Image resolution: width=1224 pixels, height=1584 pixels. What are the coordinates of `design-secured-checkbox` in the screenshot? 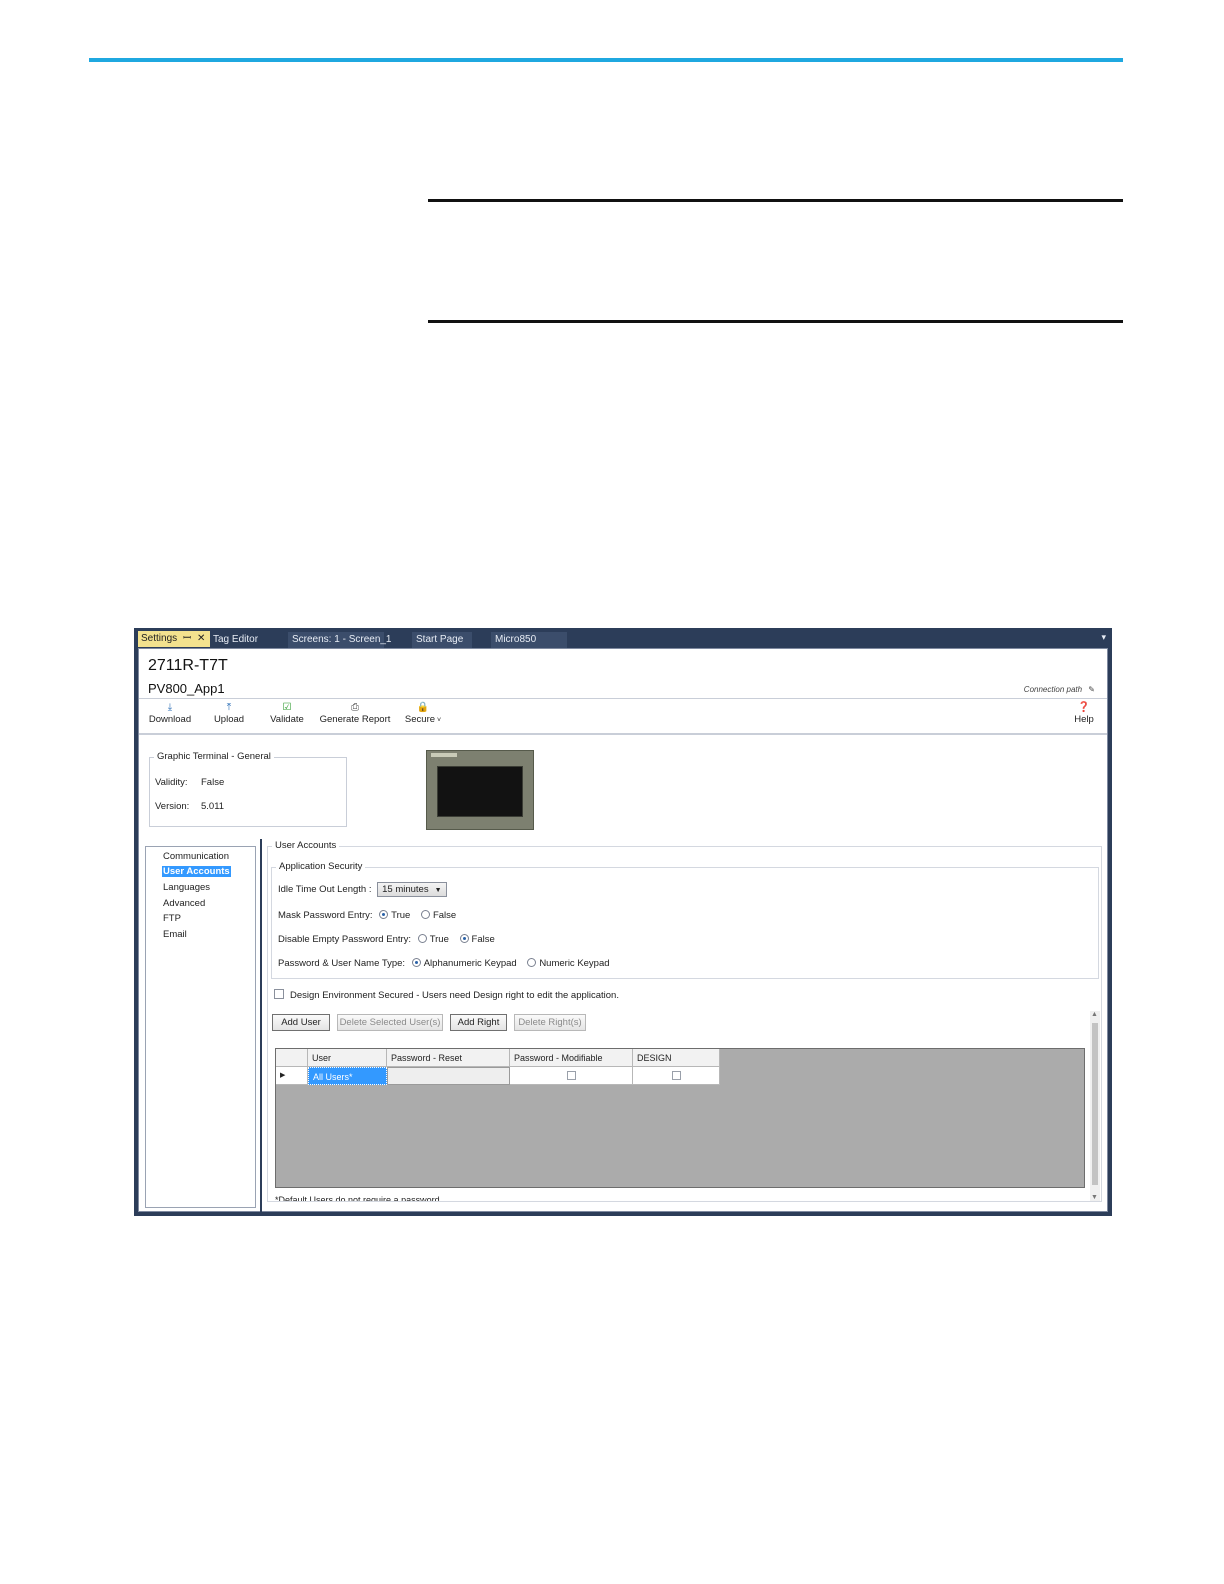 It's located at (279, 994).